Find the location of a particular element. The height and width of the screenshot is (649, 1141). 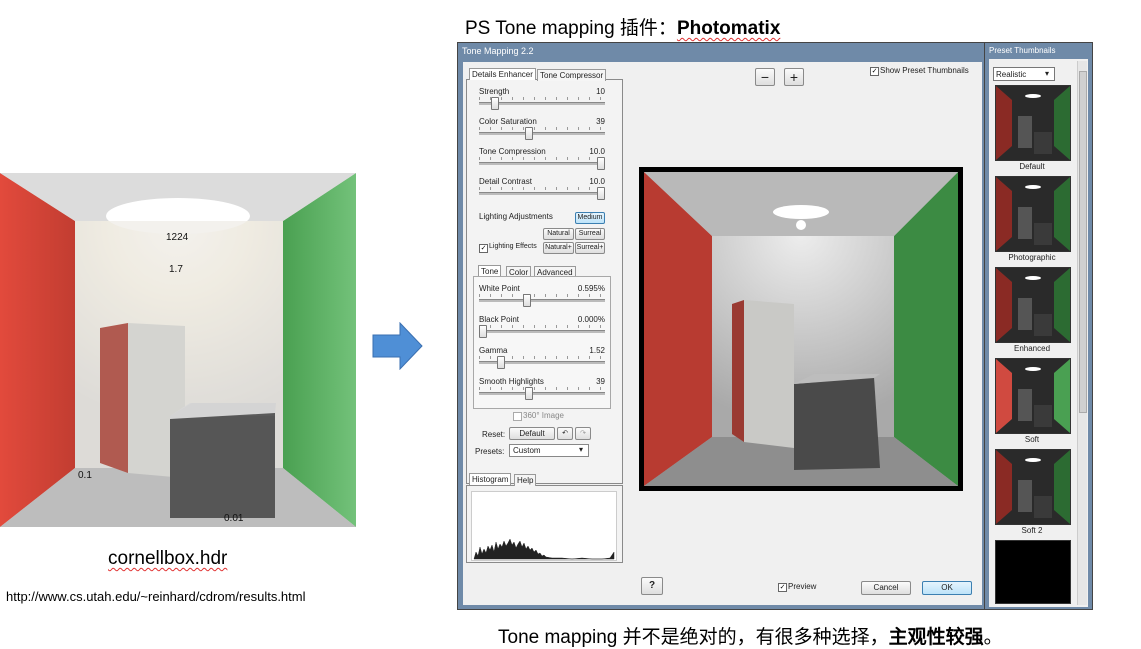

medium-button: Medium is located at coordinates (590, 218).